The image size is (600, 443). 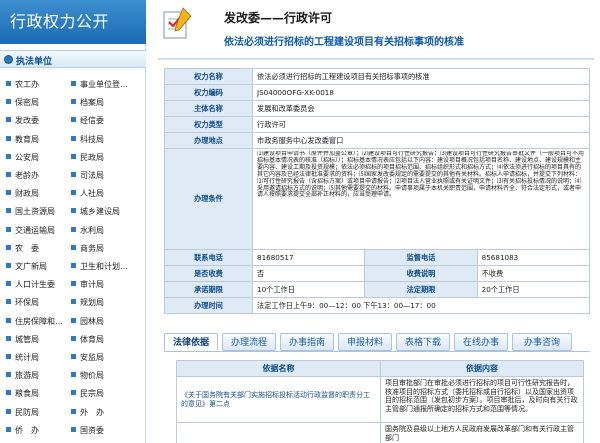 What do you see at coordinates (208, 289) in the screenshot?
I see `promise-label: 承诺期限` at bounding box center [208, 289].